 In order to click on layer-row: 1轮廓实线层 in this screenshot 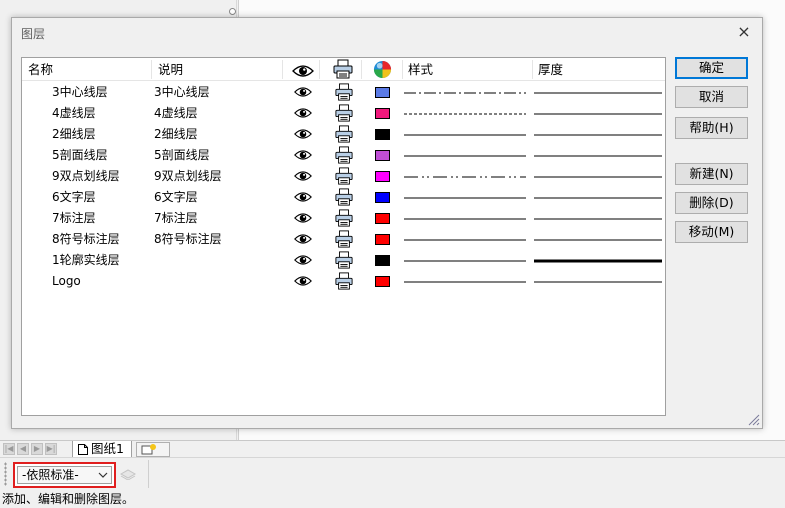, I will do `click(343, 260)`.